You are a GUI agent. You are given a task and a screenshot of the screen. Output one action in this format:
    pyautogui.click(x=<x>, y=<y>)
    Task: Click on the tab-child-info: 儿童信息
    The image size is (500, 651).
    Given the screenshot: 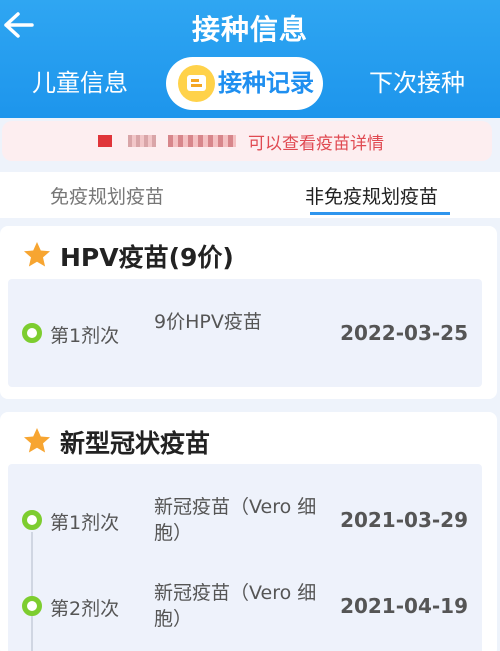 What is the action you would take?
    pyautogui.click(x=80, y=83)
    